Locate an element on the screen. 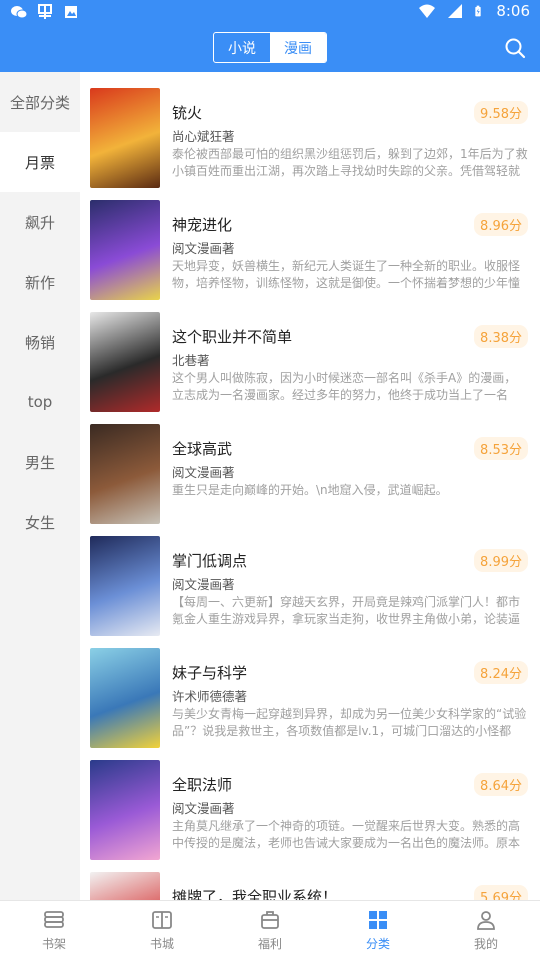  book-title: 妹子与科学 is located at coordinates (210, 673).